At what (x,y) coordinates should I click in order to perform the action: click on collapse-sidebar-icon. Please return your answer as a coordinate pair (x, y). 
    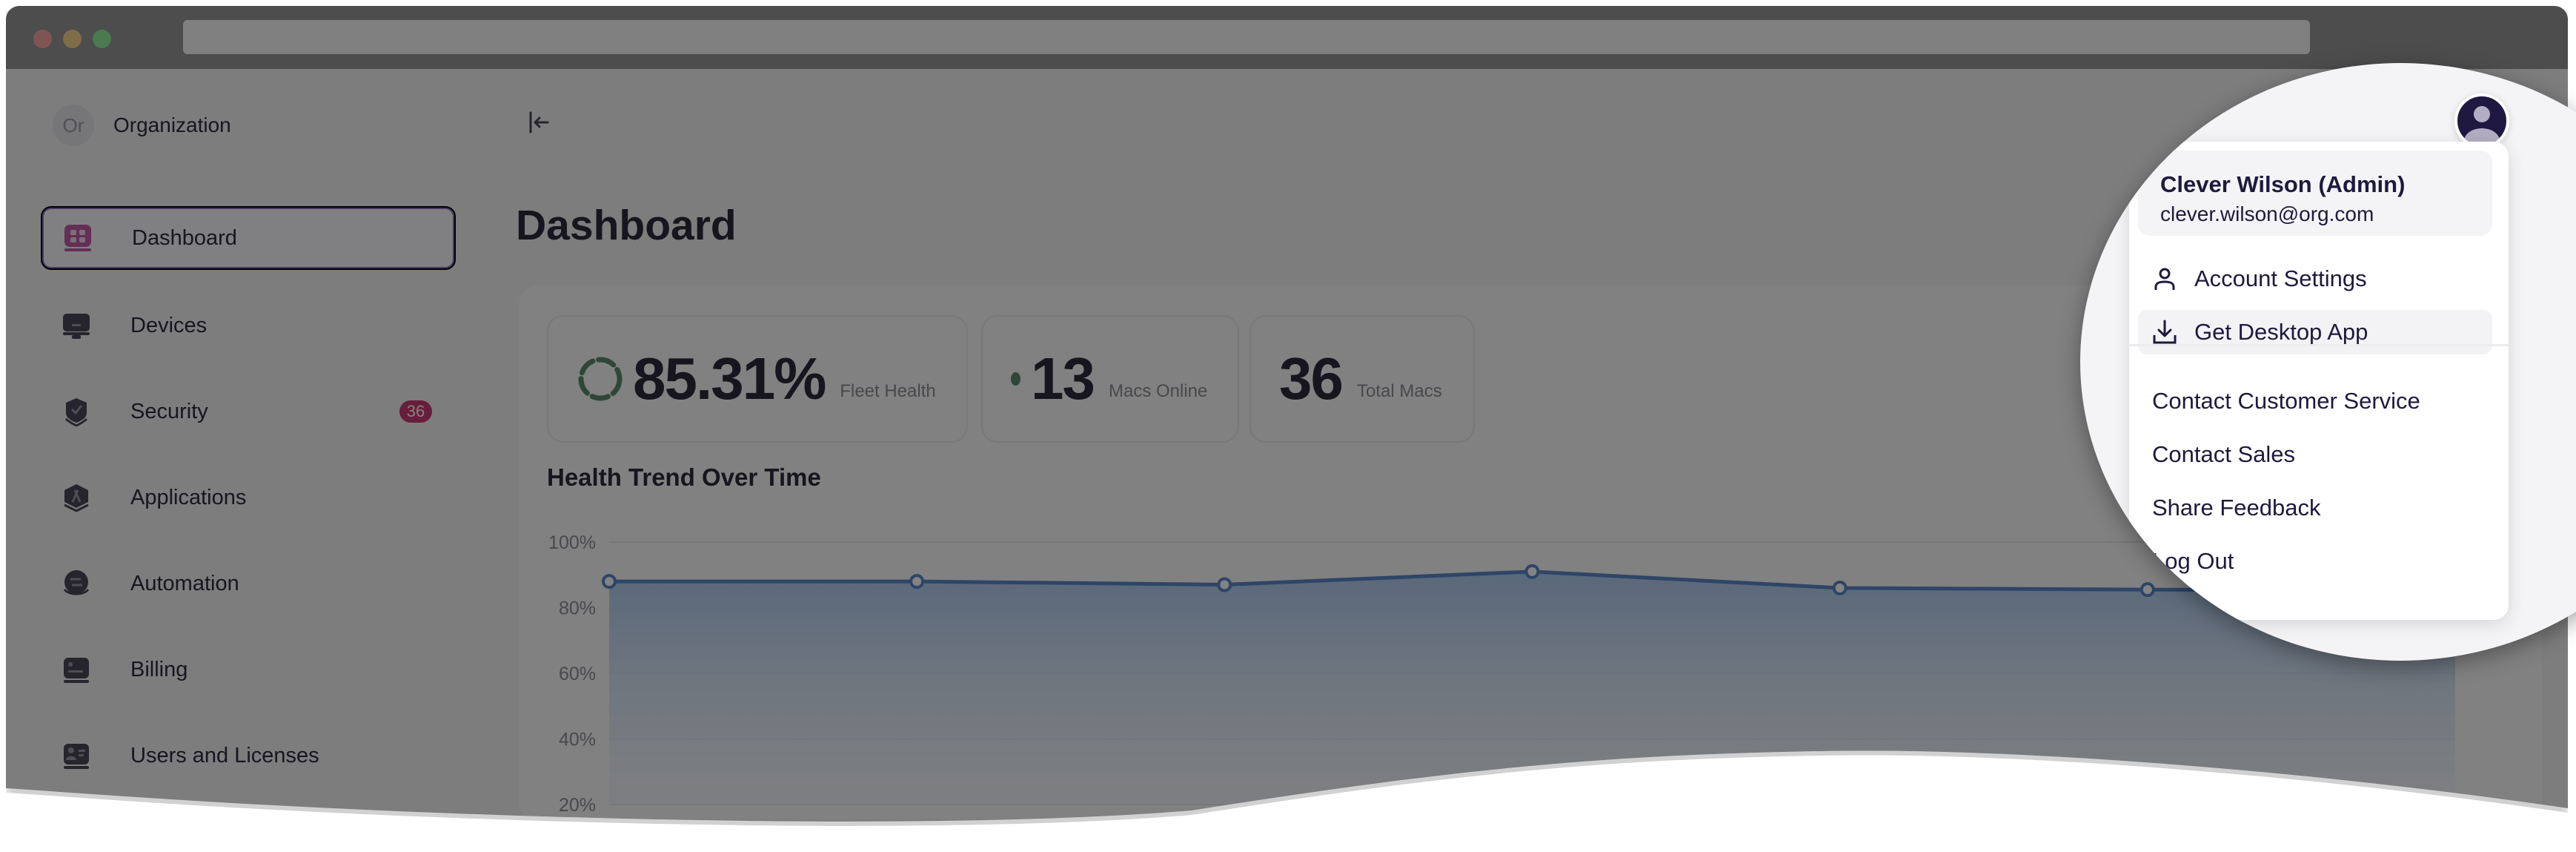
    Looking at the image, I should click on (539, 122).